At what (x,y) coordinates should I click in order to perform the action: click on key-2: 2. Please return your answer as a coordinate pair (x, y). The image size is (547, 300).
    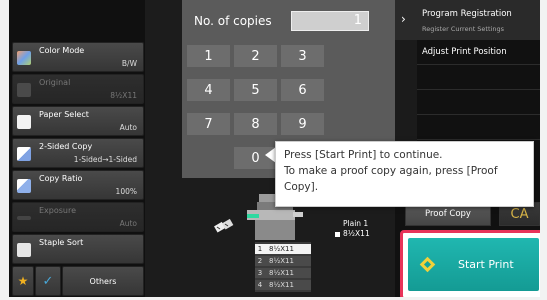
    Looking at the image, I should click on (255, 56).